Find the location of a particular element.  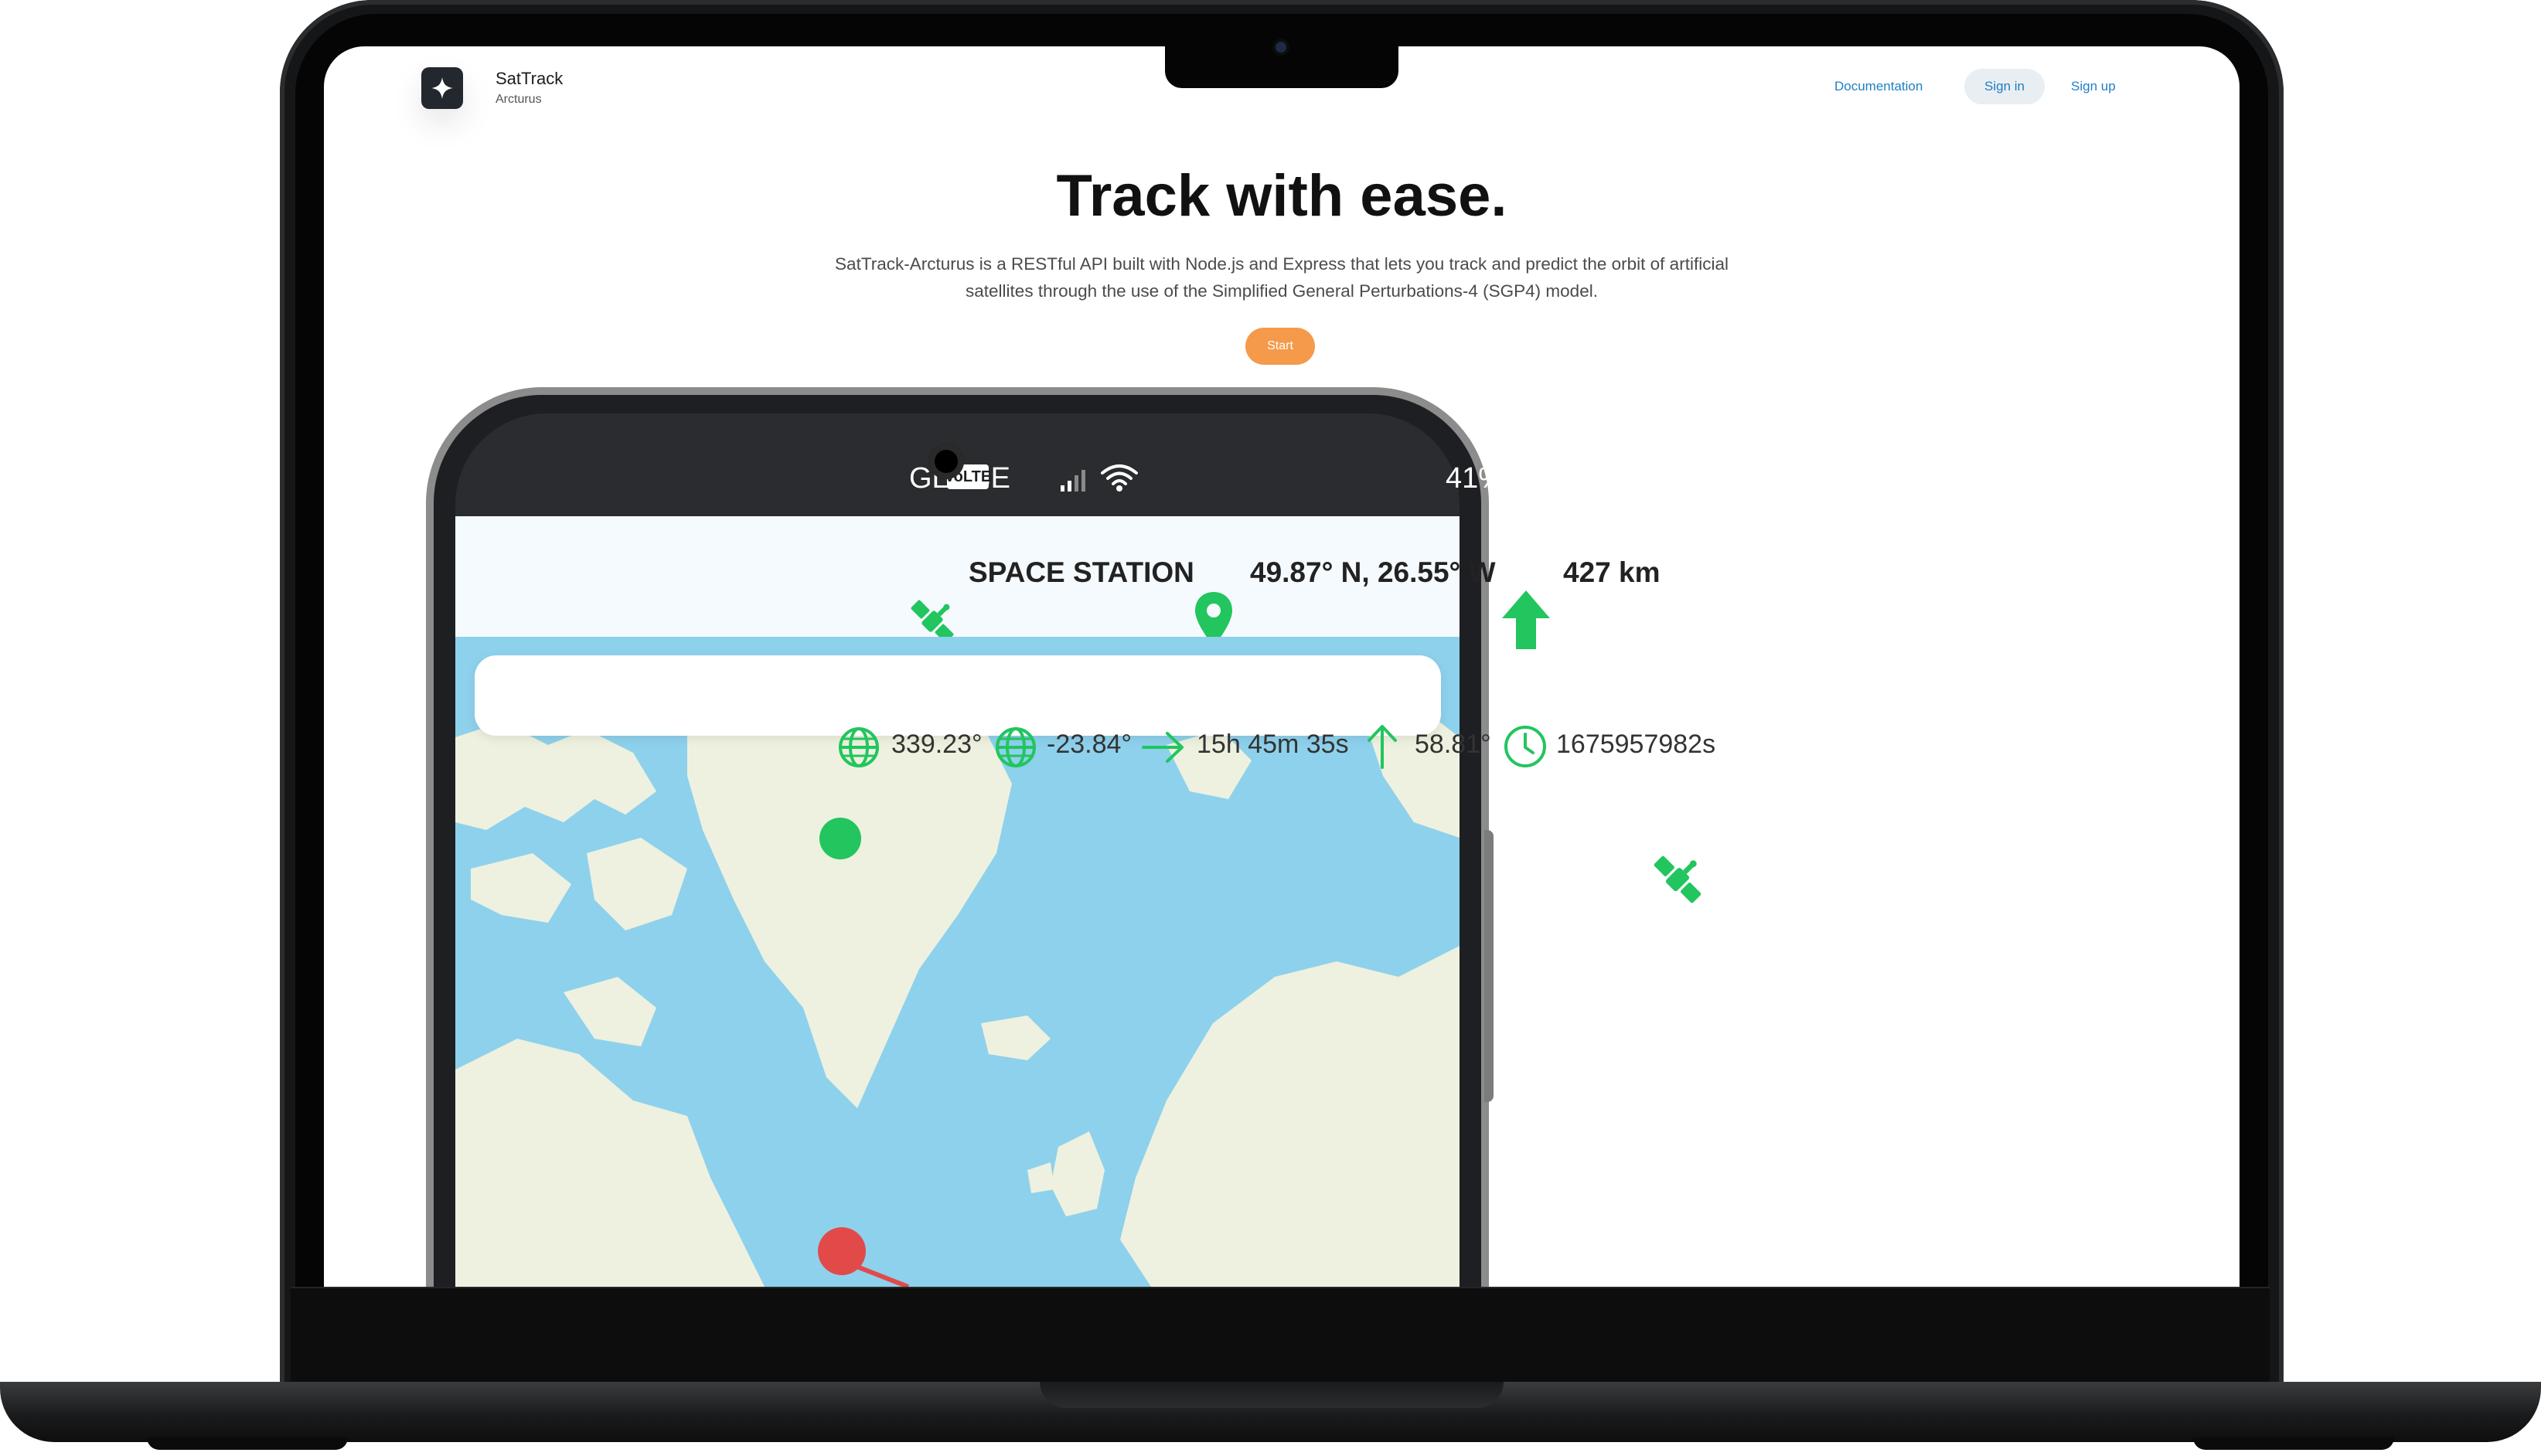

status-battery-percent: 41% is located at coordinates (1474, 478).